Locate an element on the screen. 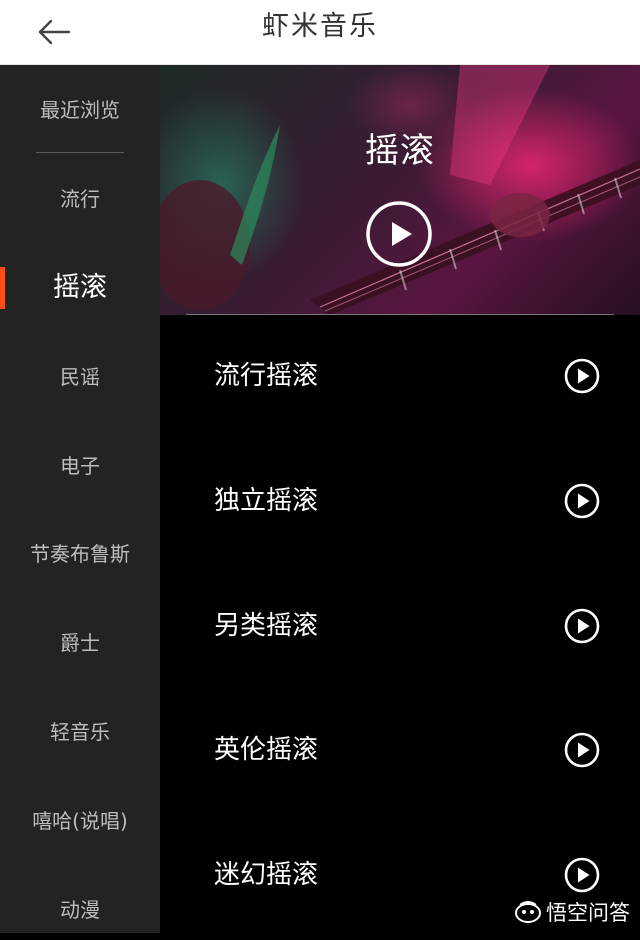 This screenshot has height=940, width=640. list-item-label: 英伦摇滚 is located at coordinates (266, 750).